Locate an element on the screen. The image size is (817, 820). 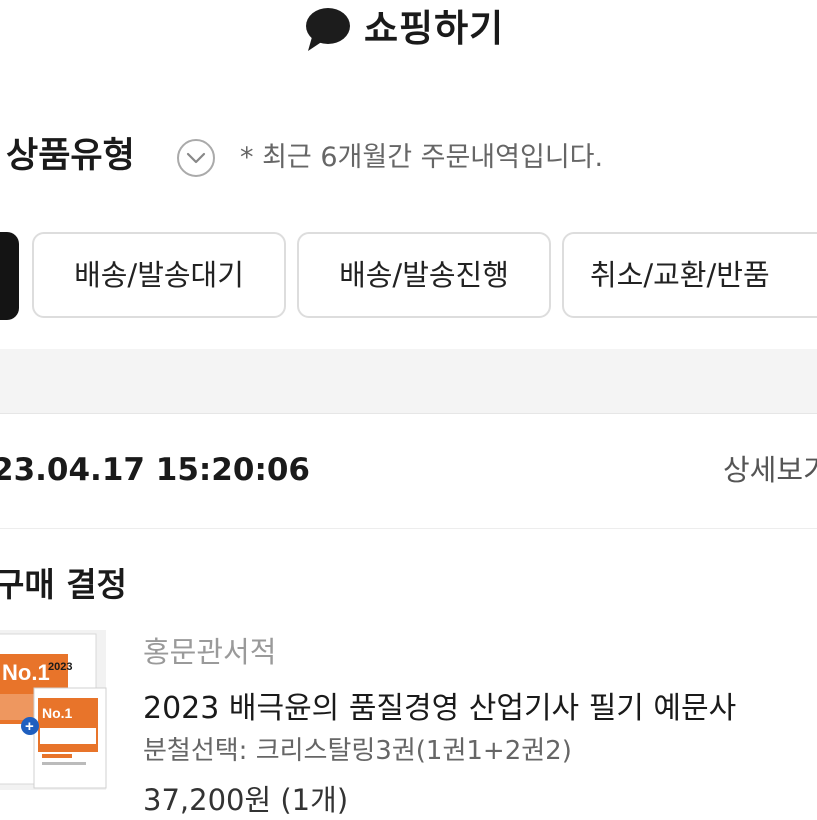
order-status: 구매 결정 is located at coordinates (63, 584).